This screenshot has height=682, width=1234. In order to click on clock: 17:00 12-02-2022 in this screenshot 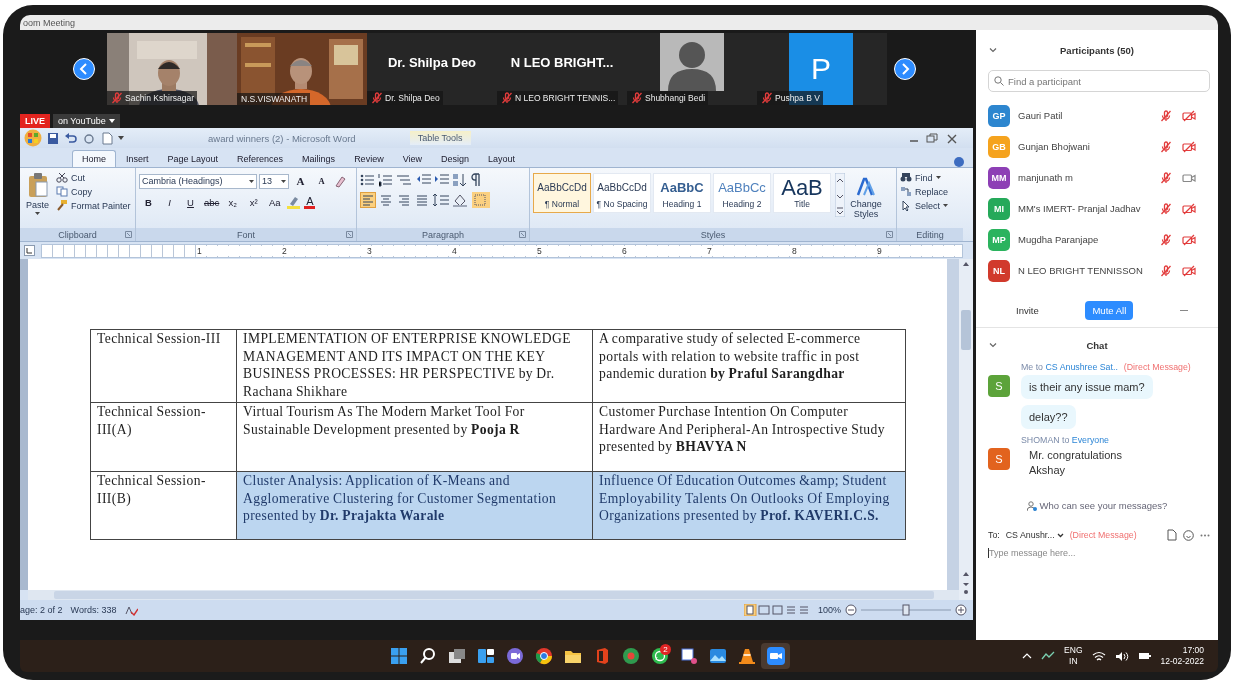, I will do `click(1182, 656)`.